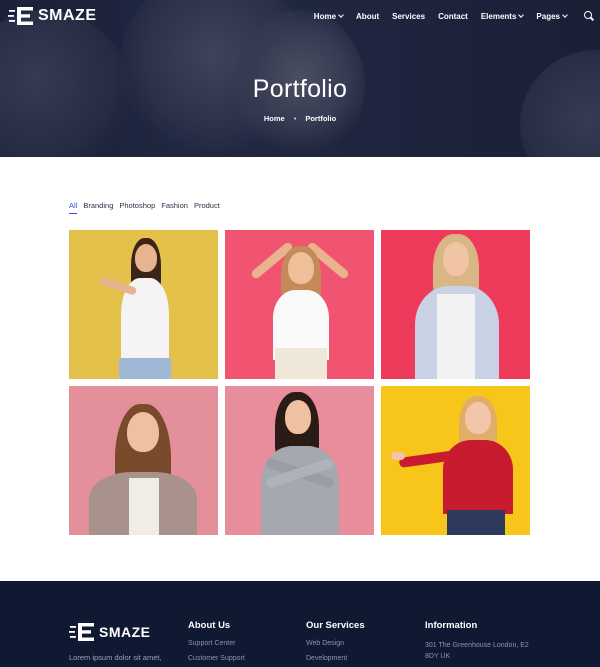  What do you see at coordinates (137, 207) in the screenshot?
I see `filter-photoshop: Photoshop` at bounding box center [137, 207].